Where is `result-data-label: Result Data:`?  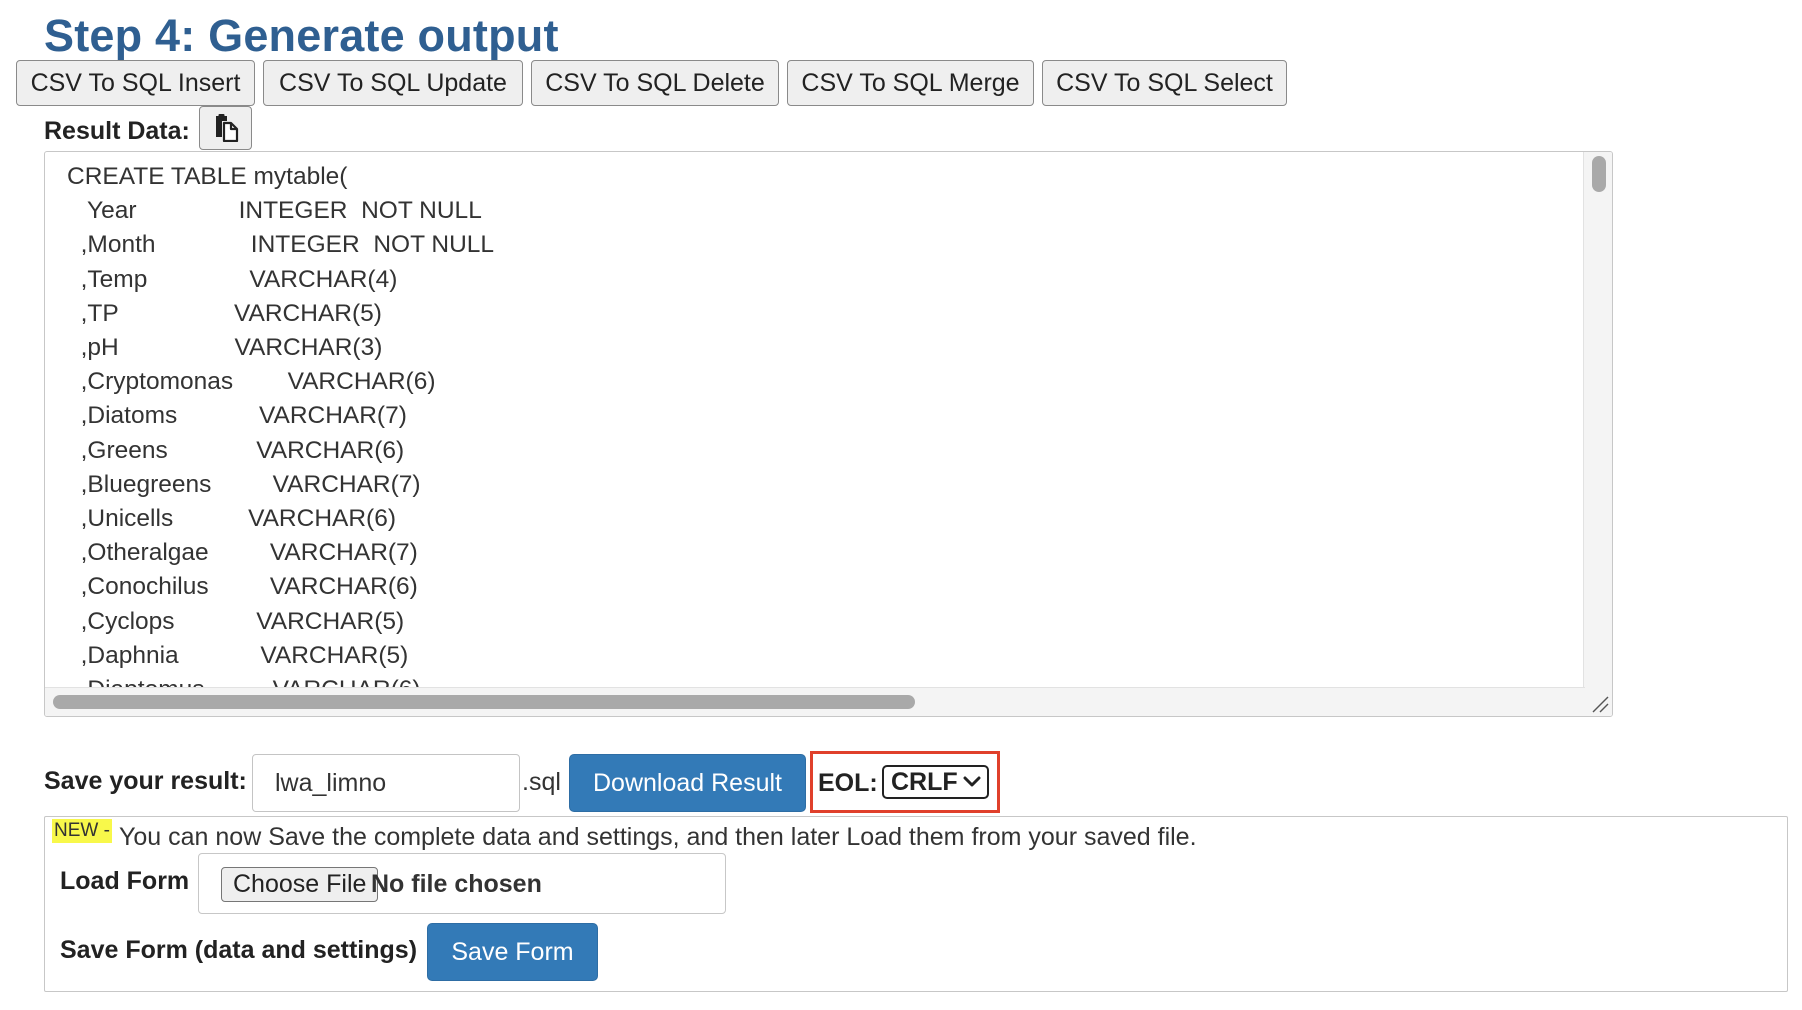
result-data-label: Result Data: is located at coordinates (117, 131).